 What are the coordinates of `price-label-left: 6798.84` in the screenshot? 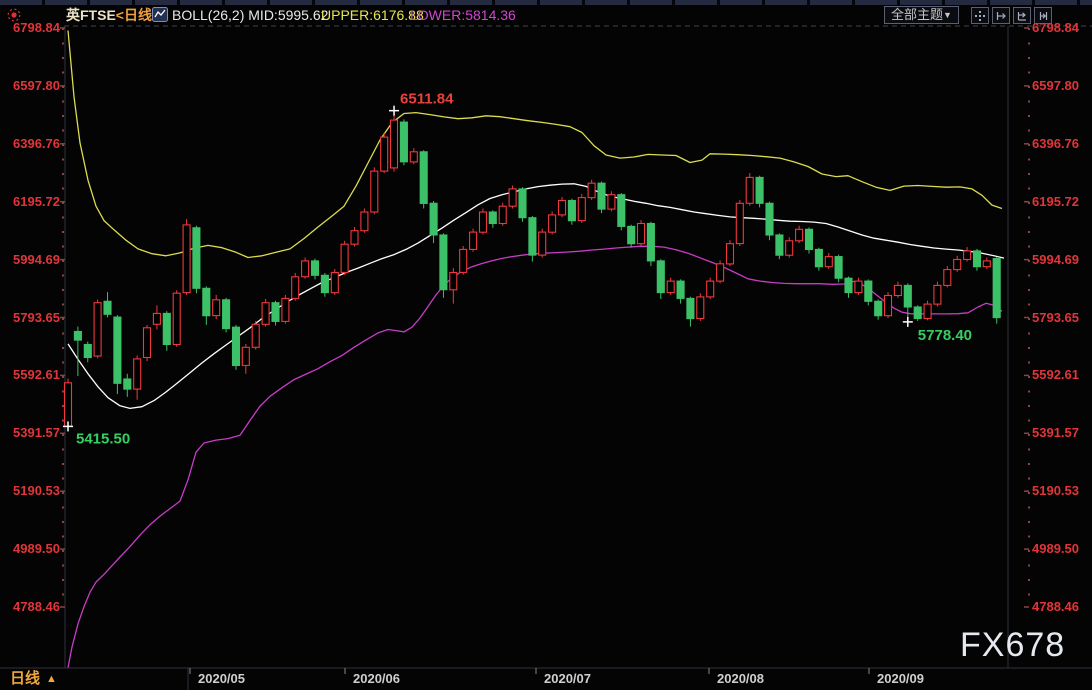 It's located at (36, 27).